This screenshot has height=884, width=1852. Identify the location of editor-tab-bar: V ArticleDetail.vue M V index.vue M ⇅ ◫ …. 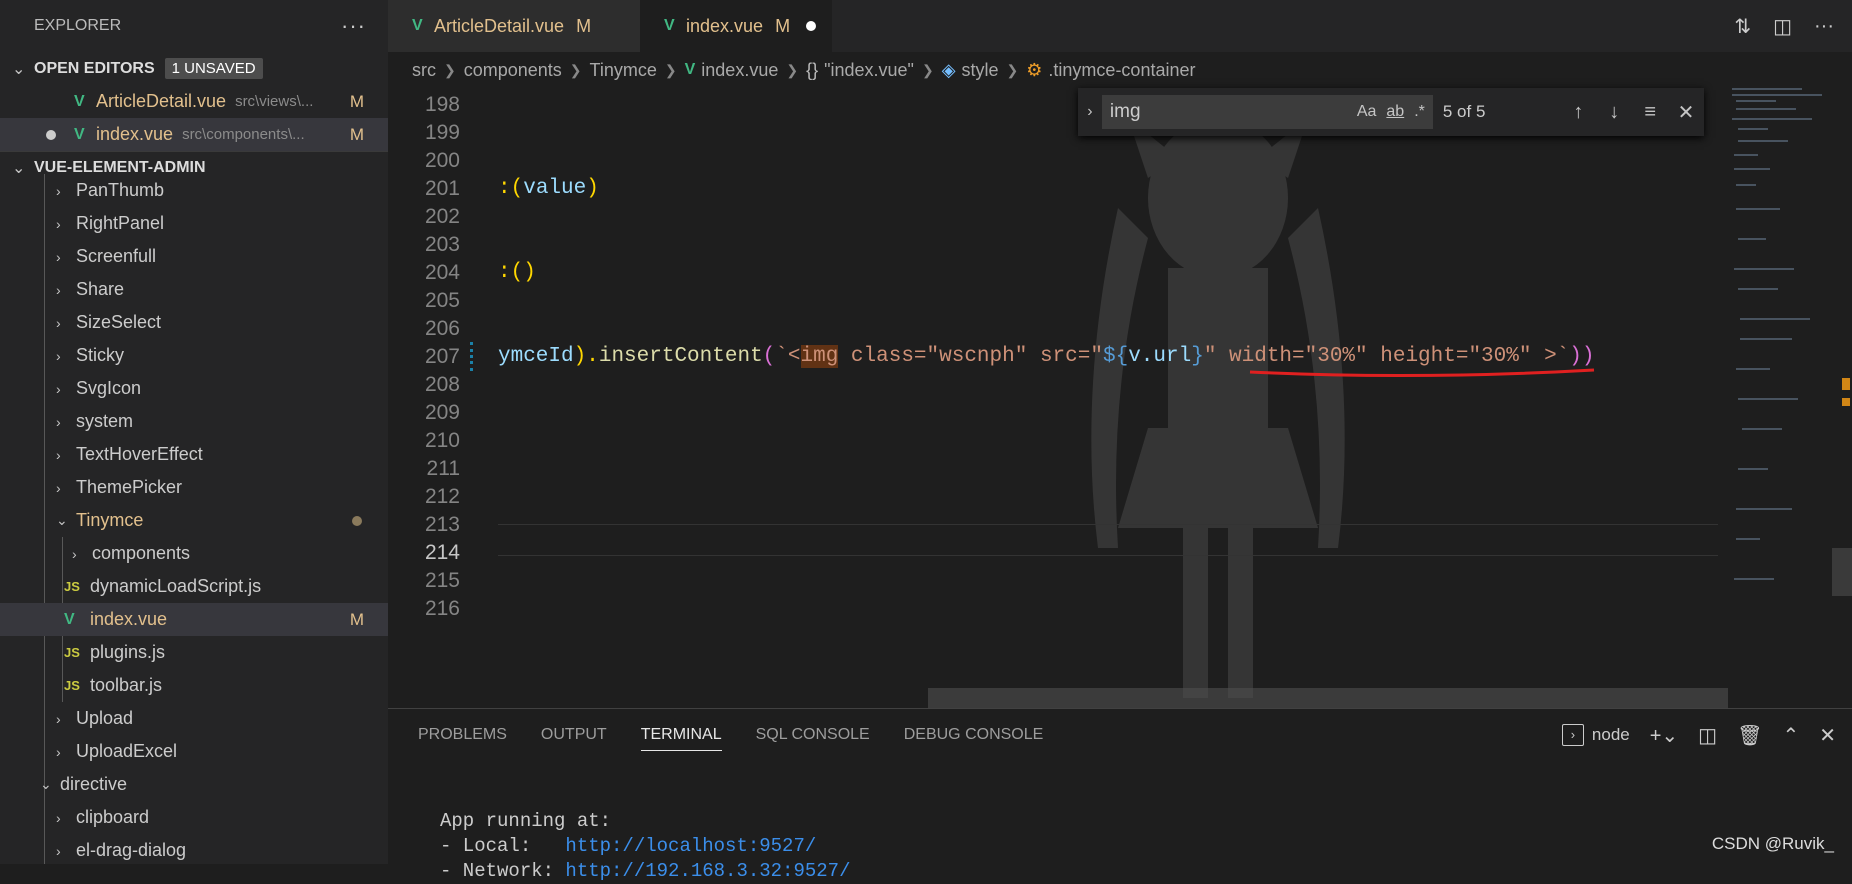
(1120, 26).